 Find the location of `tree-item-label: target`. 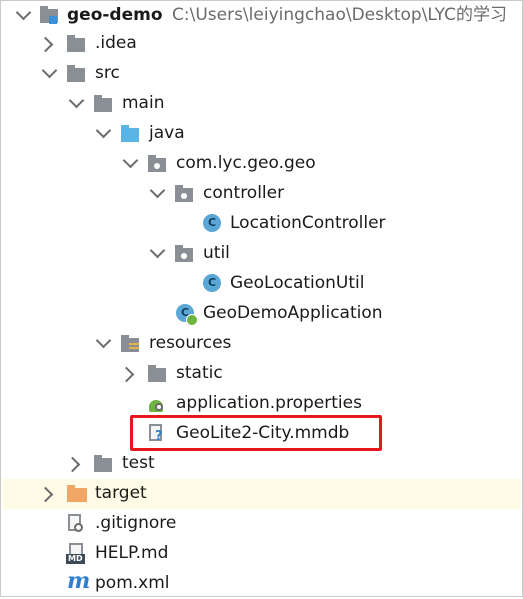

tree-item-label: target is located at coordinates (121, 493).